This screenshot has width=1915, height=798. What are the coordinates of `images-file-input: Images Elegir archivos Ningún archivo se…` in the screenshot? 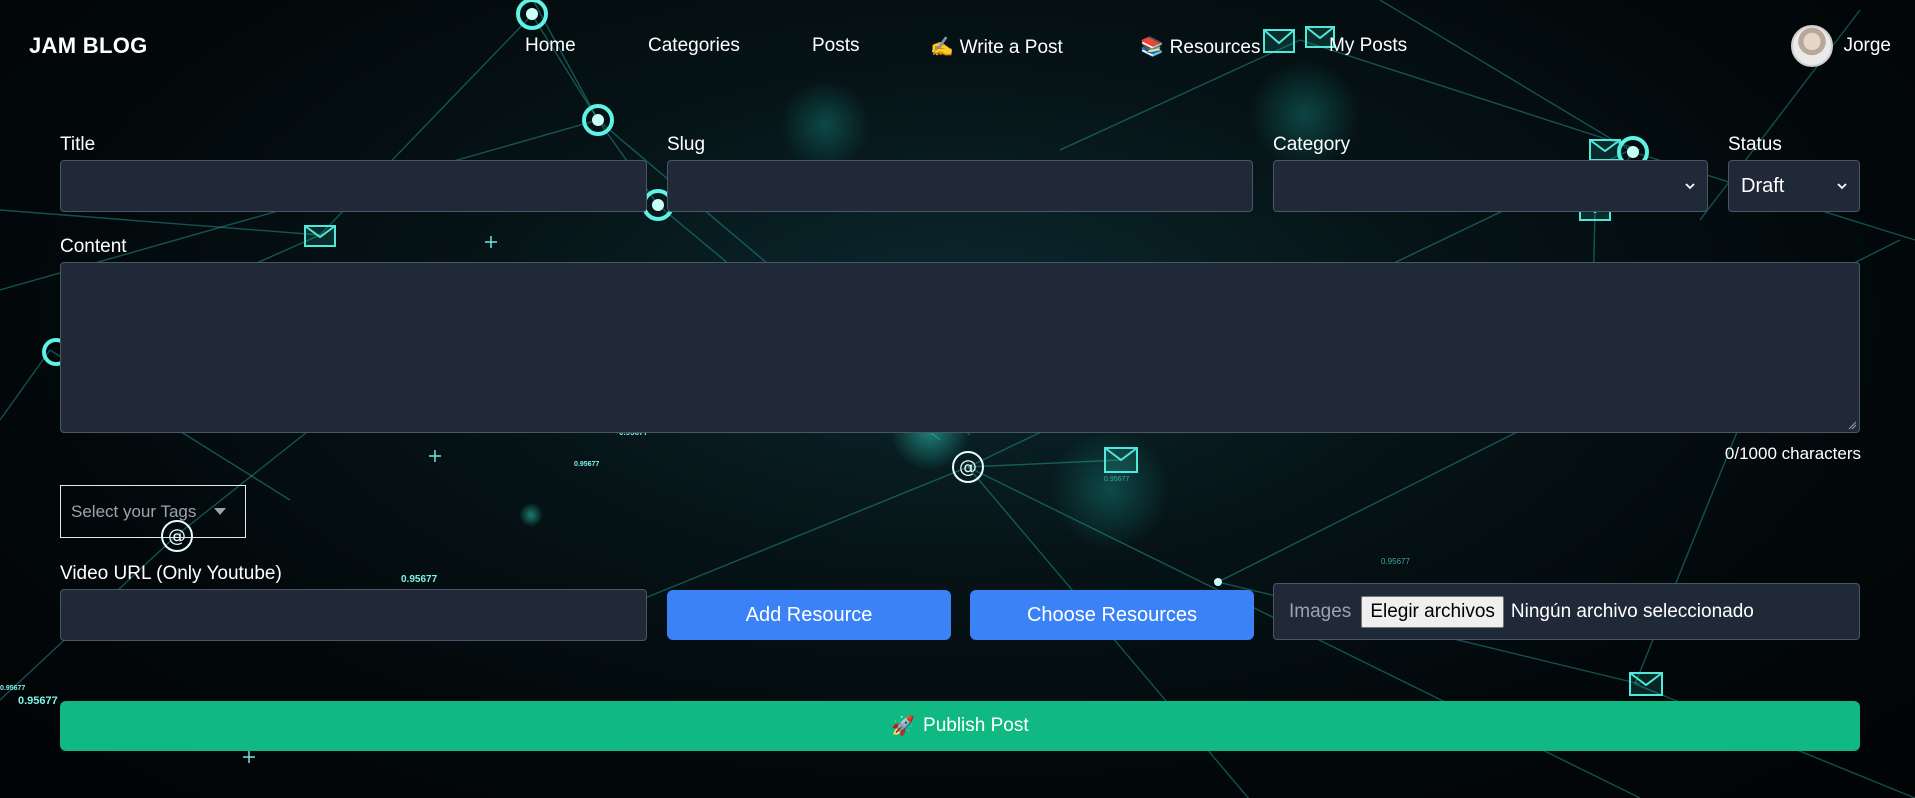 It's located at (1566, 611).